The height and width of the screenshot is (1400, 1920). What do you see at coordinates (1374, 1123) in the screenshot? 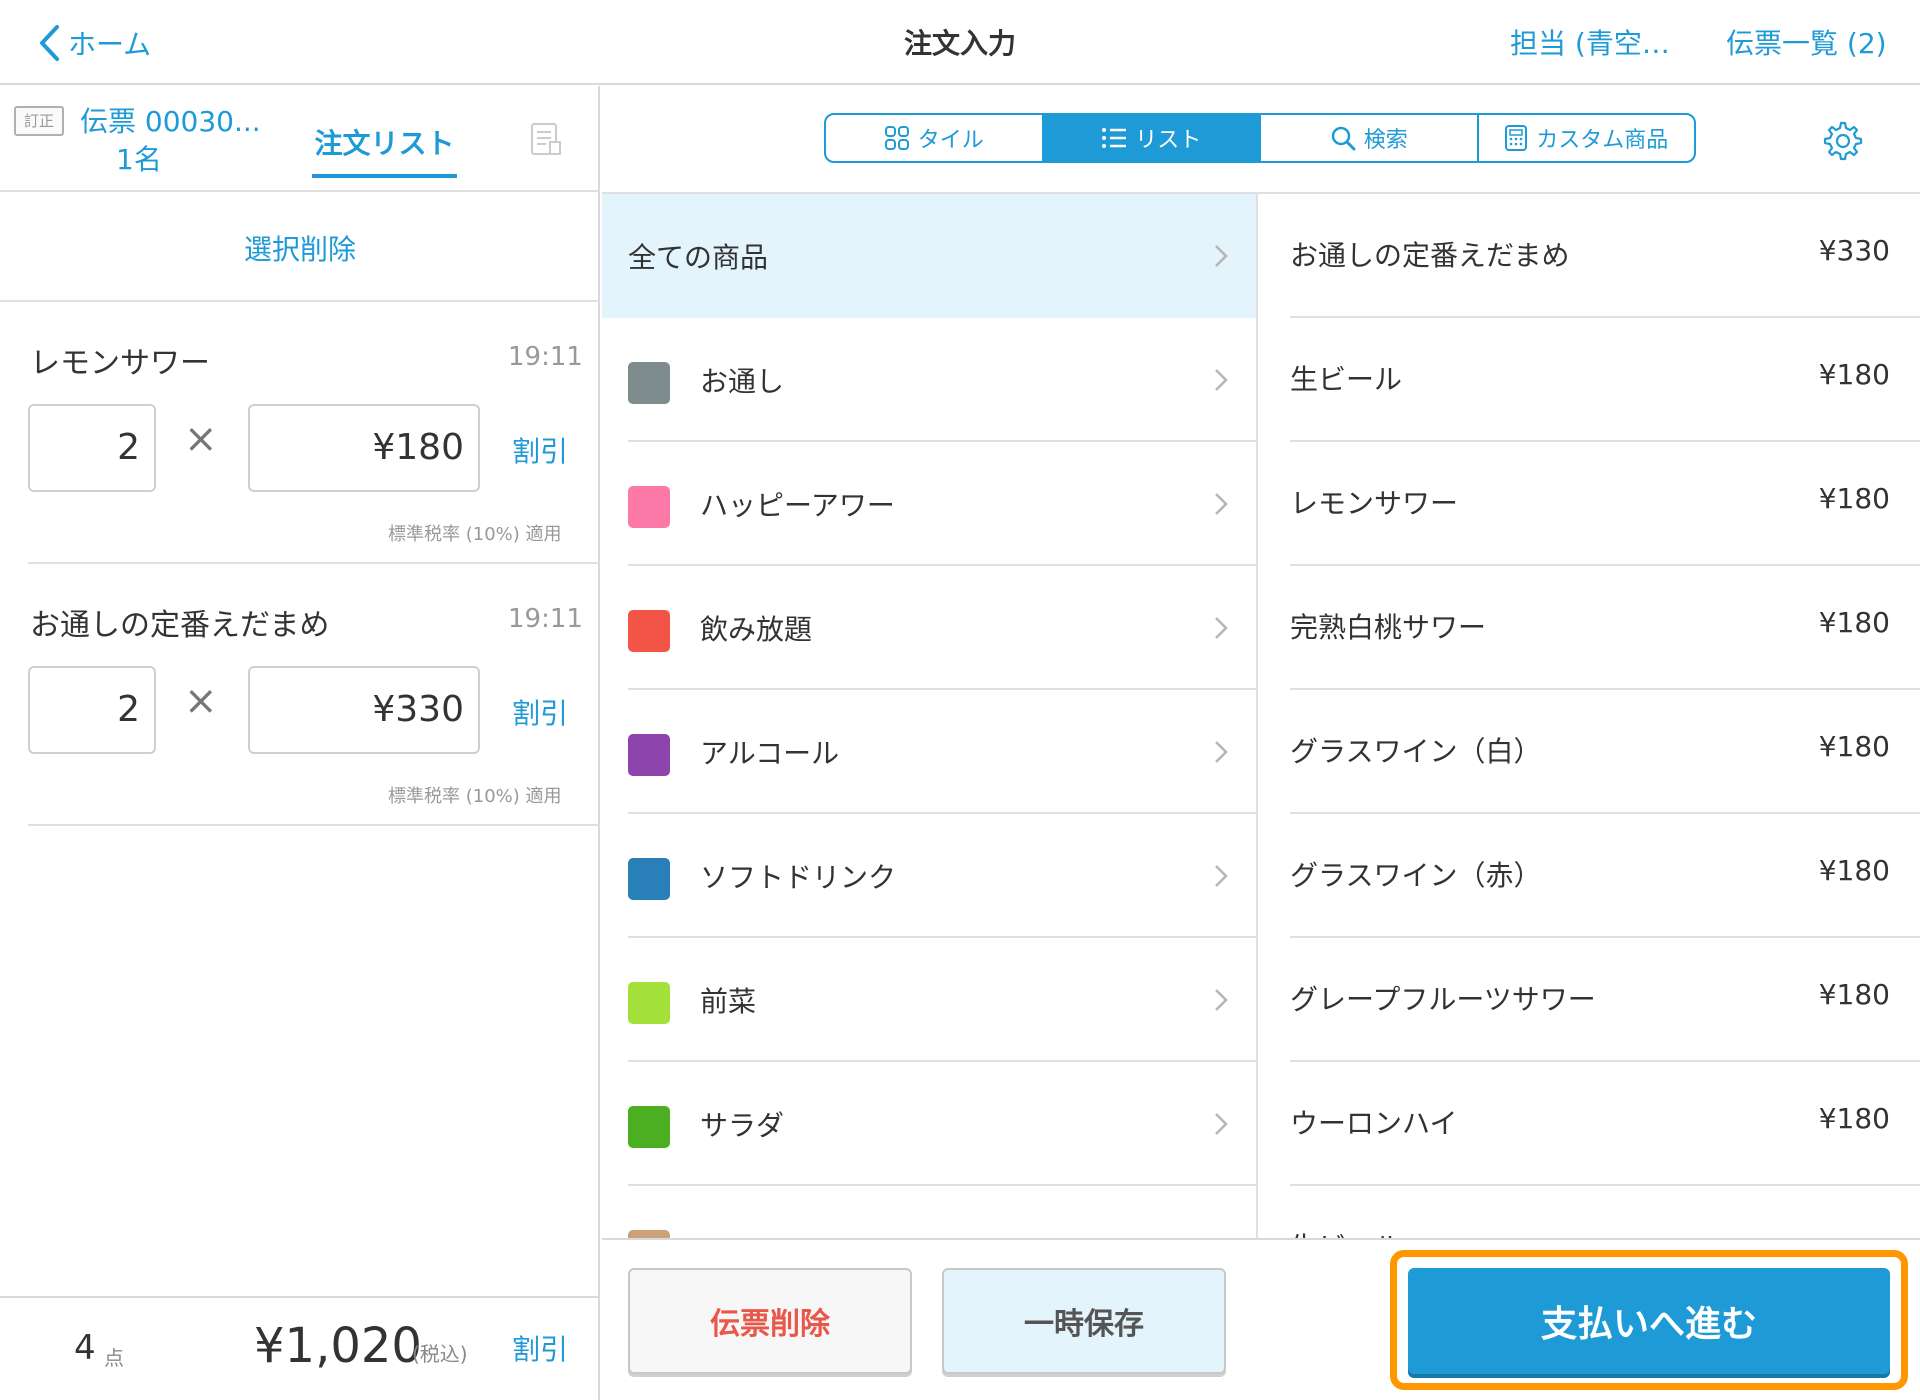
I see `product-name: ウーロンハイ` at bounding box center [1374, 1123].